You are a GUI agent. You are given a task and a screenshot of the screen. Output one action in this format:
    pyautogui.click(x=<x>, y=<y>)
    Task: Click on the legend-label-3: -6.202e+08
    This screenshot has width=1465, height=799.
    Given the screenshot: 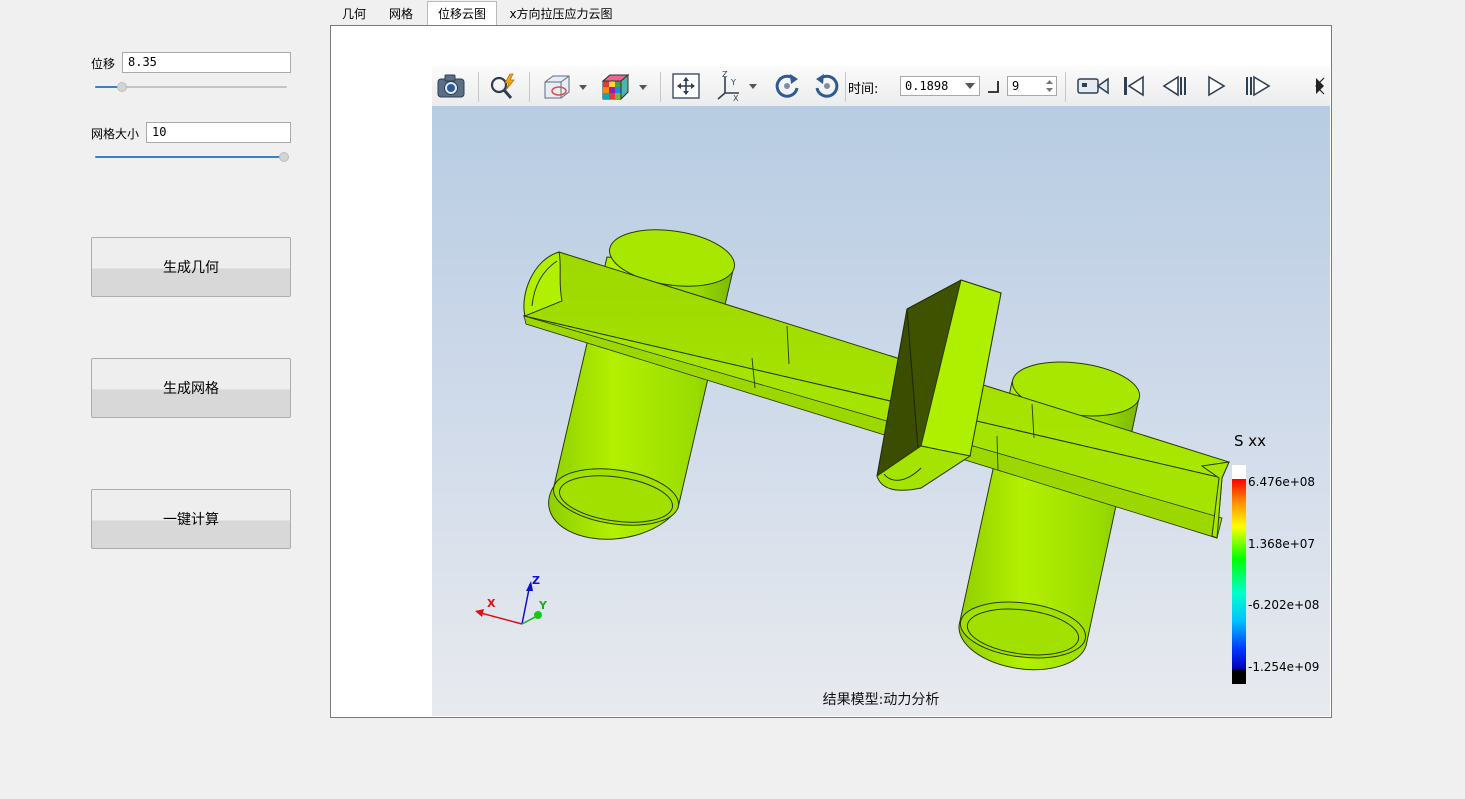 What is the action you would take?
    pyautogui.click(x=1283, y=605)
    